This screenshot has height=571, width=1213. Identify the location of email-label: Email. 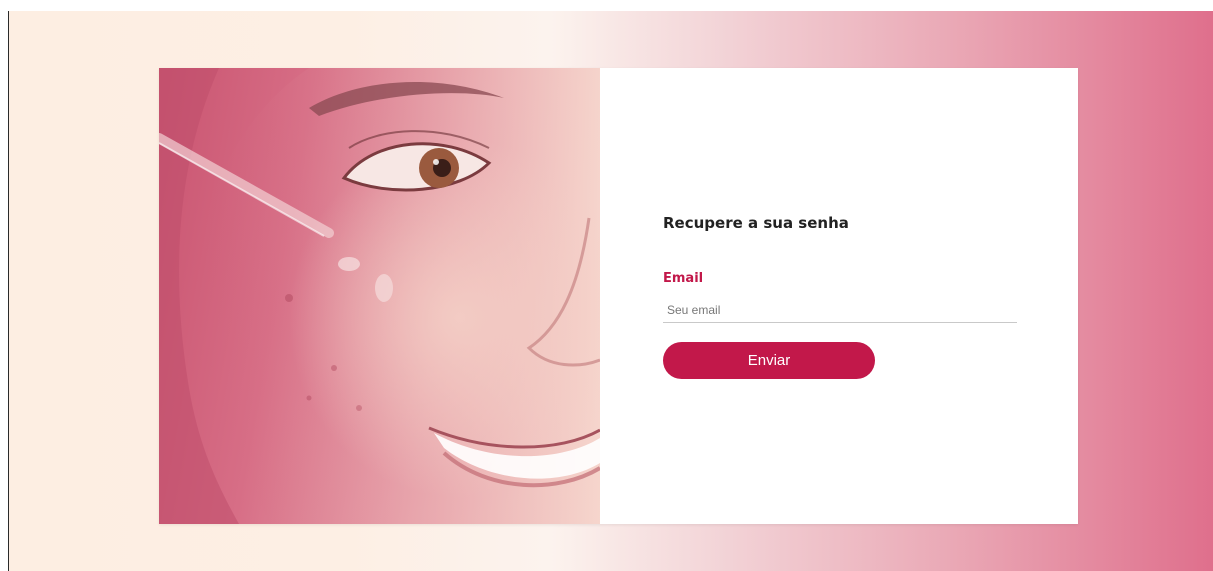
(683, 278).